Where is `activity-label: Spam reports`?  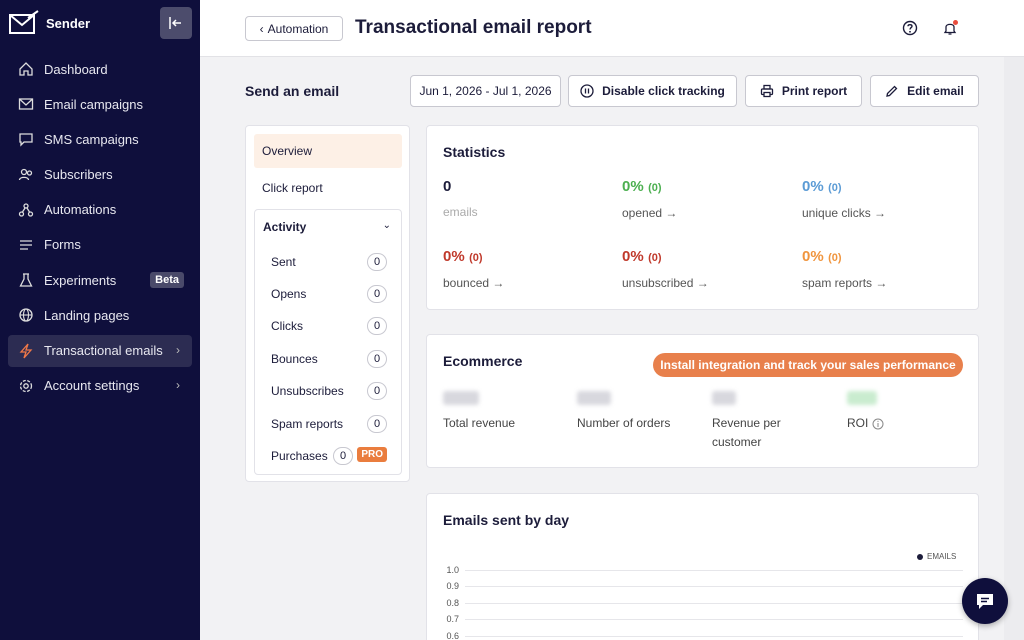 activity-label: Spam reports is located at coordinates (307, 424).